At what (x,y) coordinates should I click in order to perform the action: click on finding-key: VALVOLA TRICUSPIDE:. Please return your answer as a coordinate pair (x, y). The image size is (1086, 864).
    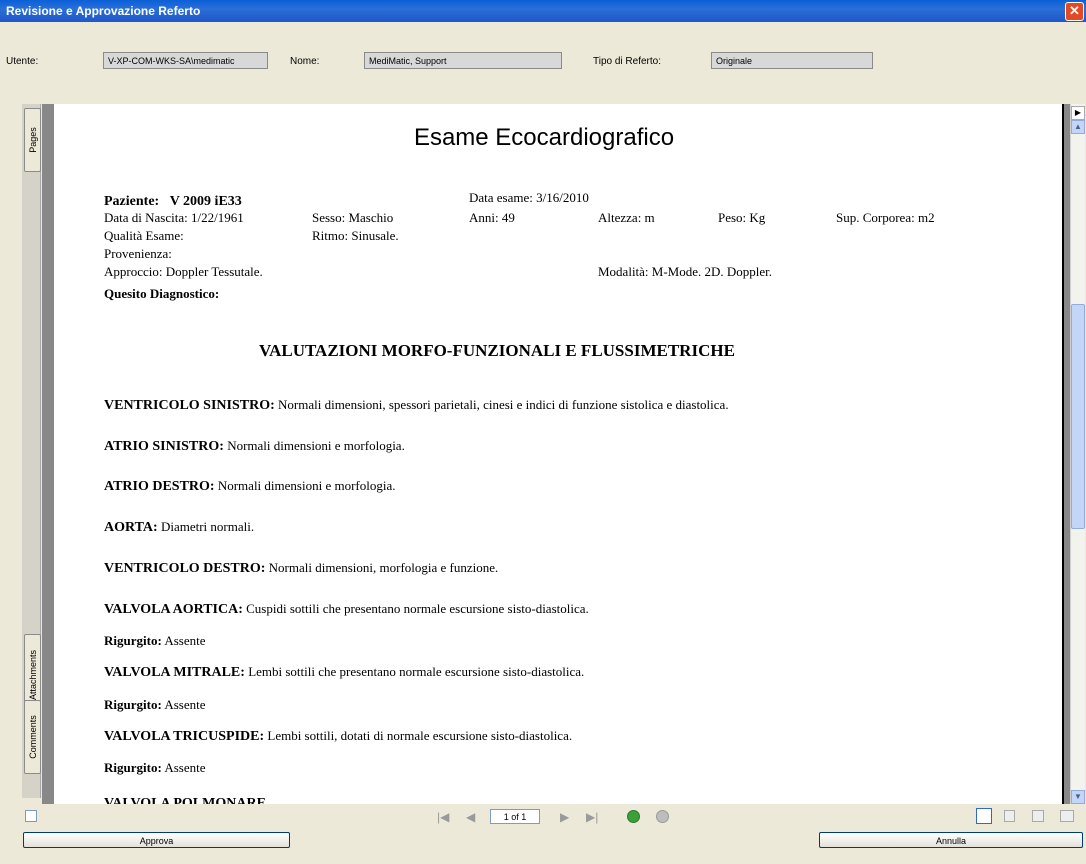
    Looking at the image, I should click on (184, 736).